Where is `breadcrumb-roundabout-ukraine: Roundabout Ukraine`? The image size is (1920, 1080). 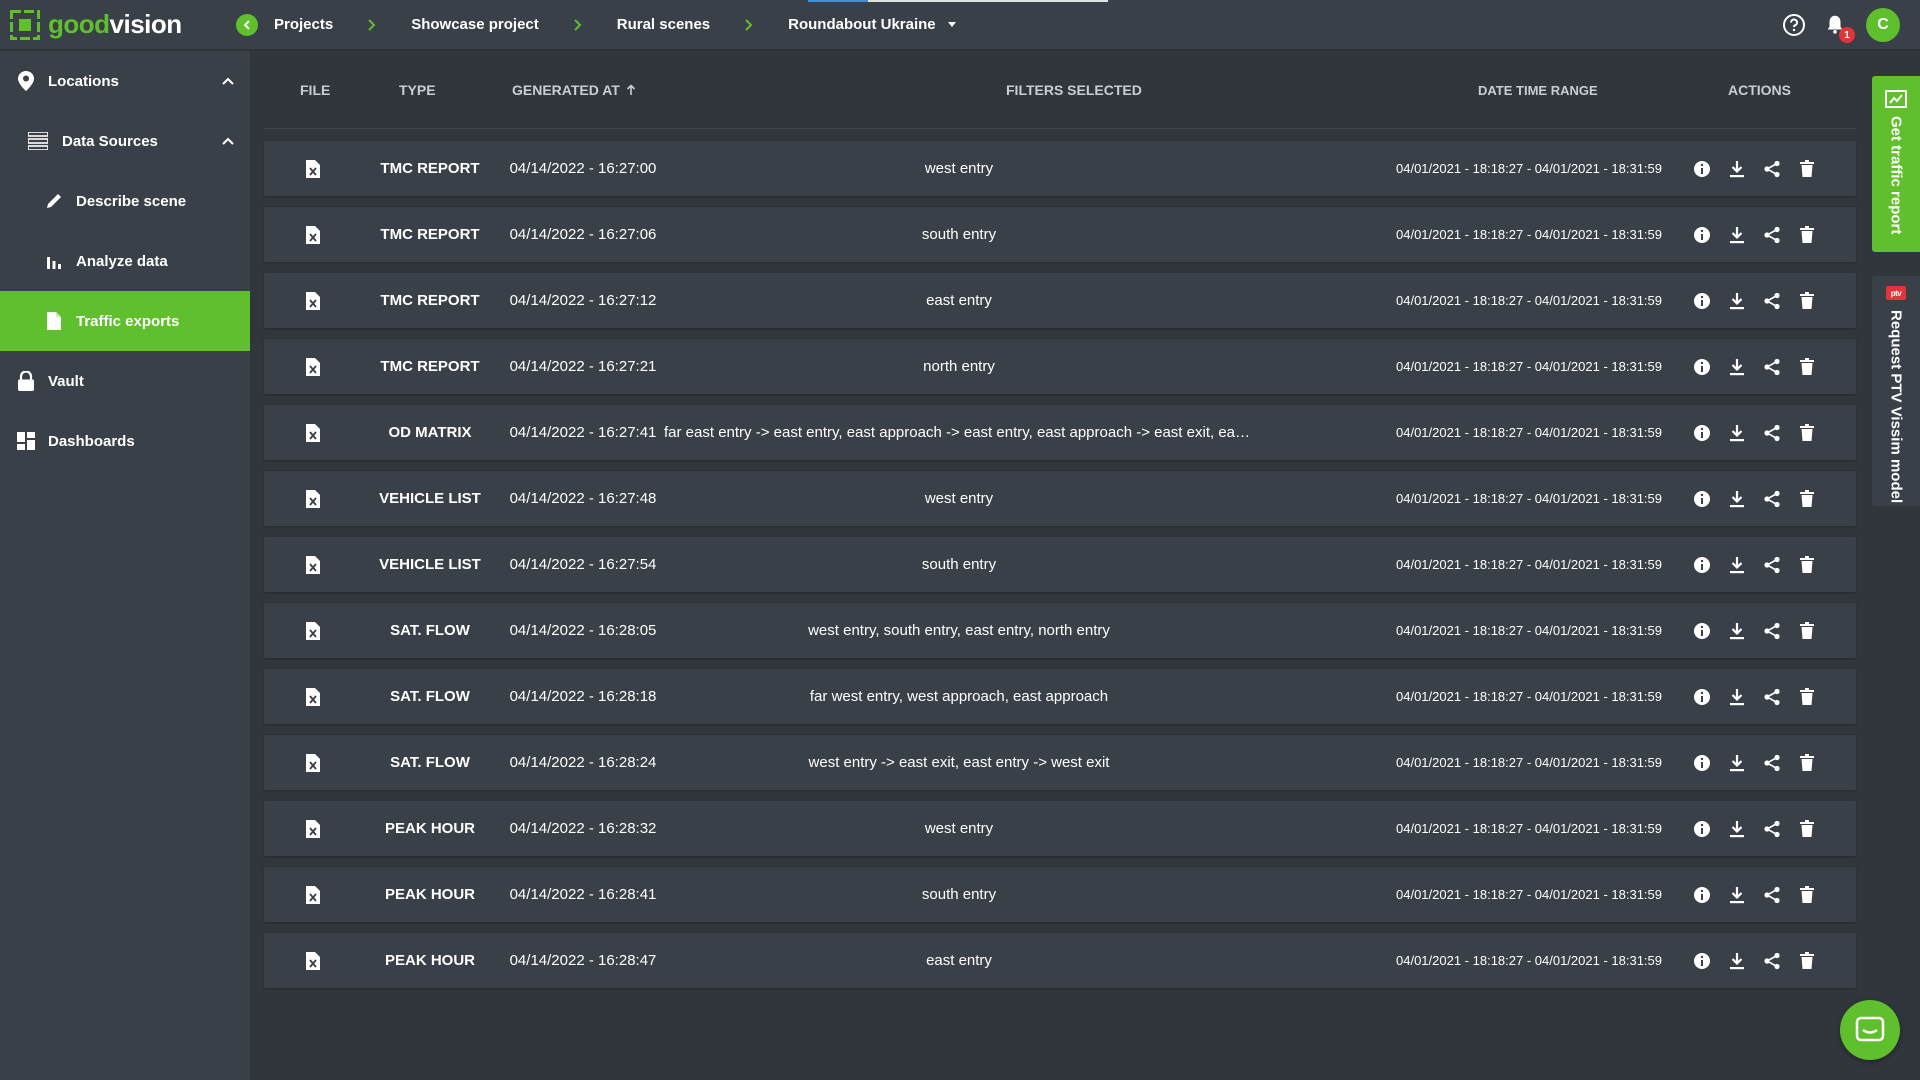
breadcrumb-roundabout-ukraine: Roundabout Ukraine is located at coordinates (862, 24).